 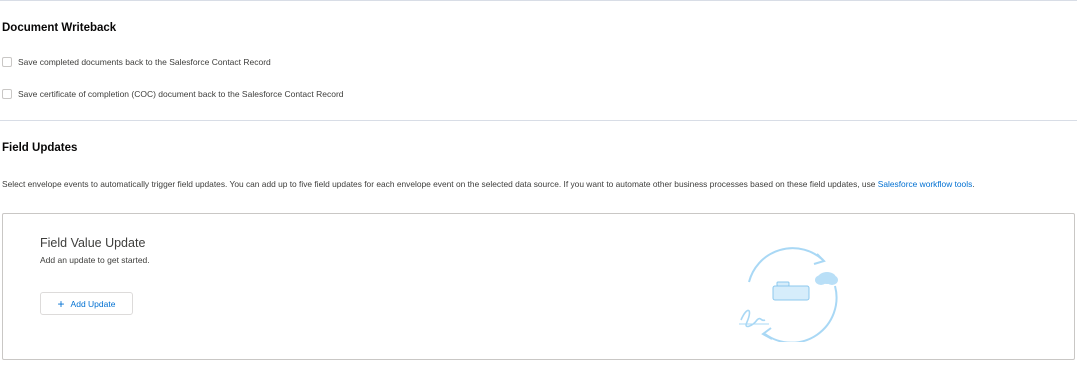 I want to click on top-divider, so click(x=538, y=0).